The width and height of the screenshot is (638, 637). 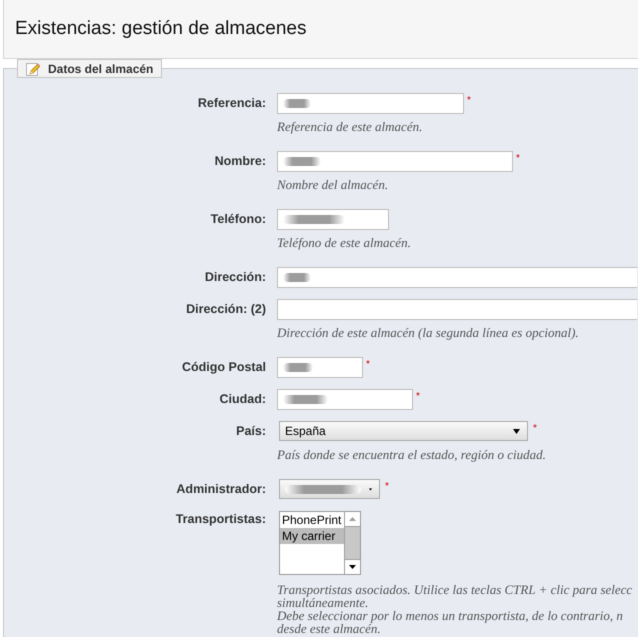 I want to click on hint-text: simultáneamente., so click(x=322, y=602).